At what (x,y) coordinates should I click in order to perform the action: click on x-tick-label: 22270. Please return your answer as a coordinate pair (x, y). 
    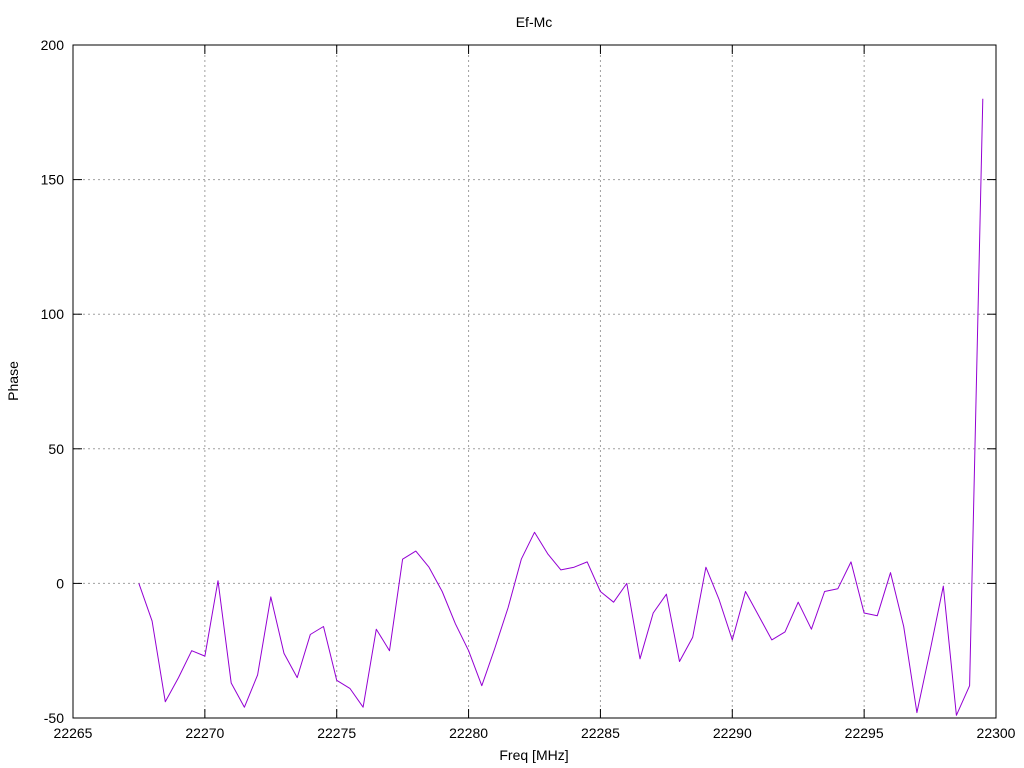
    Looking at the image, I should click on (204, 733).